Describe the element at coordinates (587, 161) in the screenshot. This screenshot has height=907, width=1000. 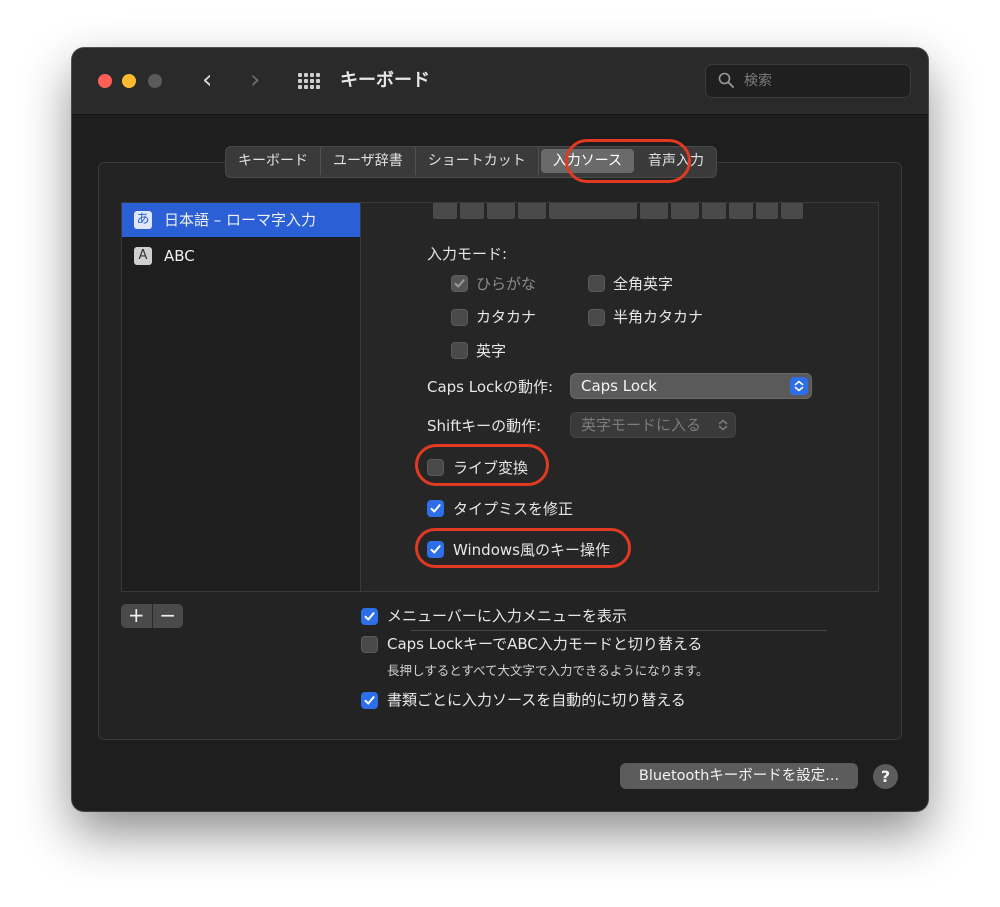
I see `tab-input-sources: 入力ソース` at that location.